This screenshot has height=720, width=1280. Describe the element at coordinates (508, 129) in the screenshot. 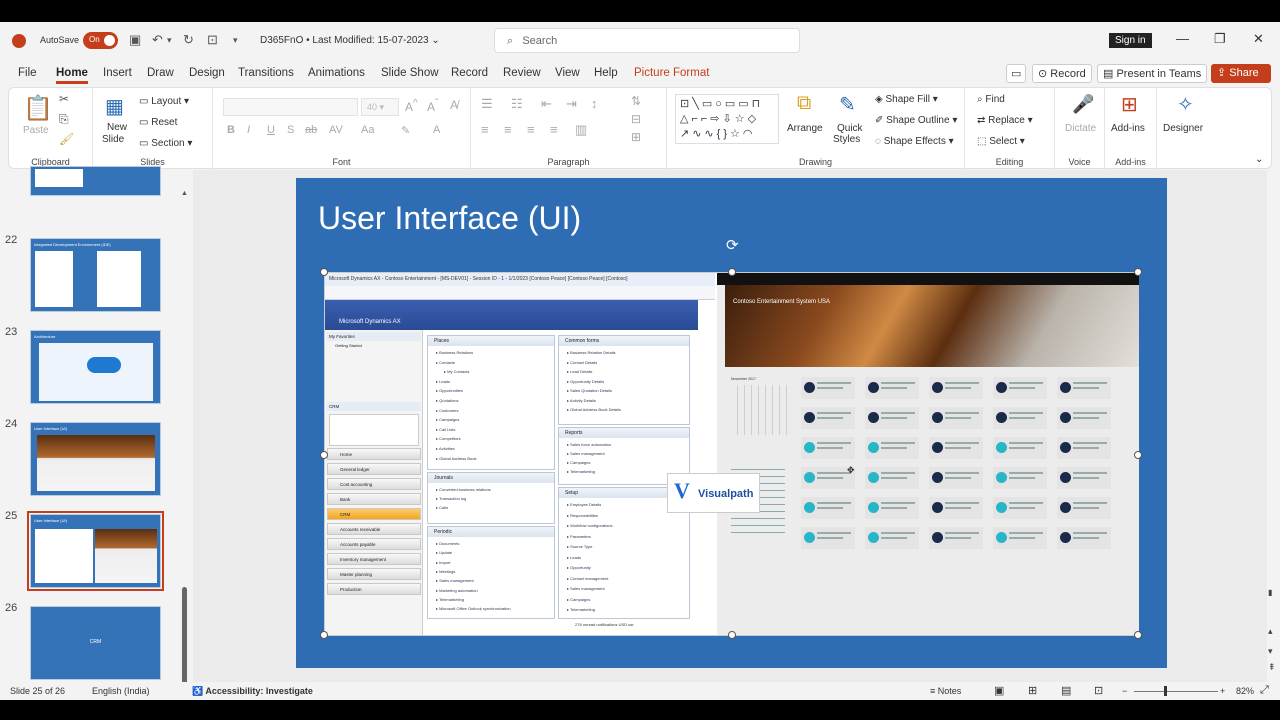

I see `align-center-icon: ≡` at that location.